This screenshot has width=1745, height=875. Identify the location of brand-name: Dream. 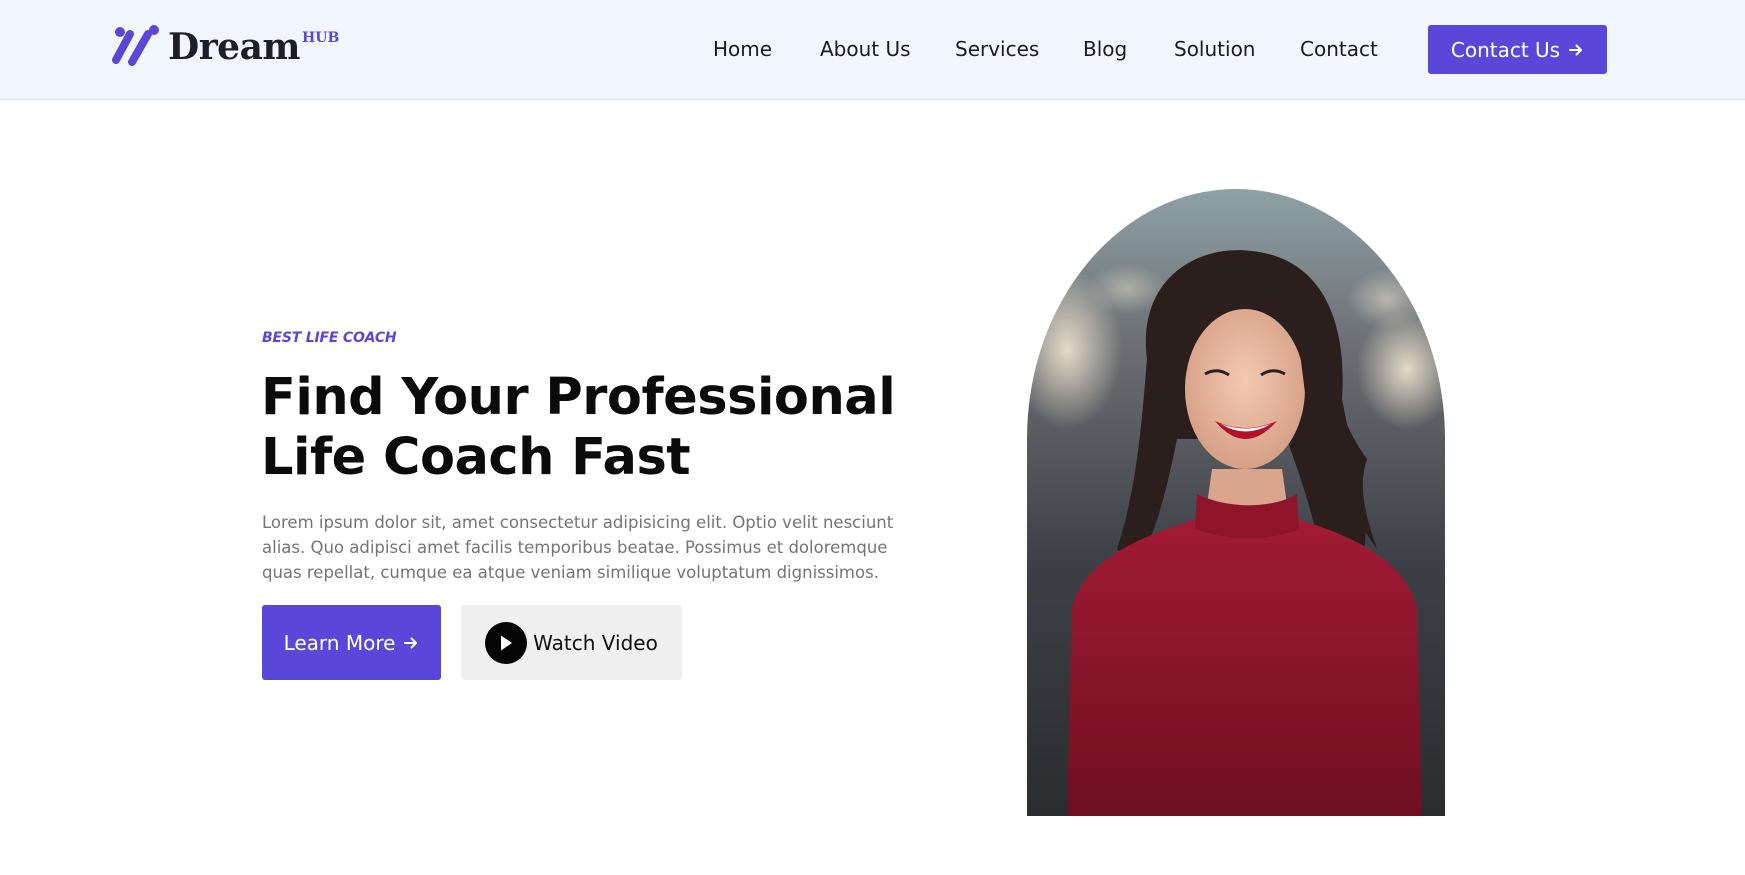
(234, 47).